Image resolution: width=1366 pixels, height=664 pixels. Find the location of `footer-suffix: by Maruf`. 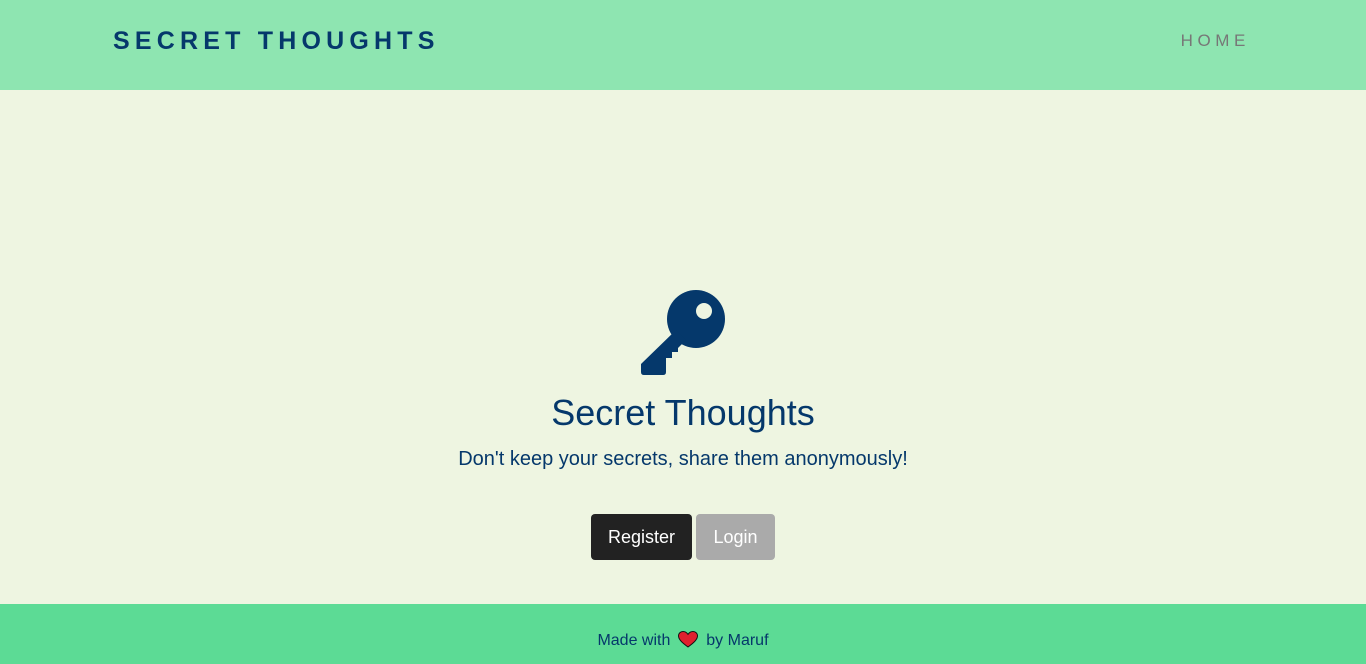

footer-suffix: by Maruf is located at coordinates (737, 640).